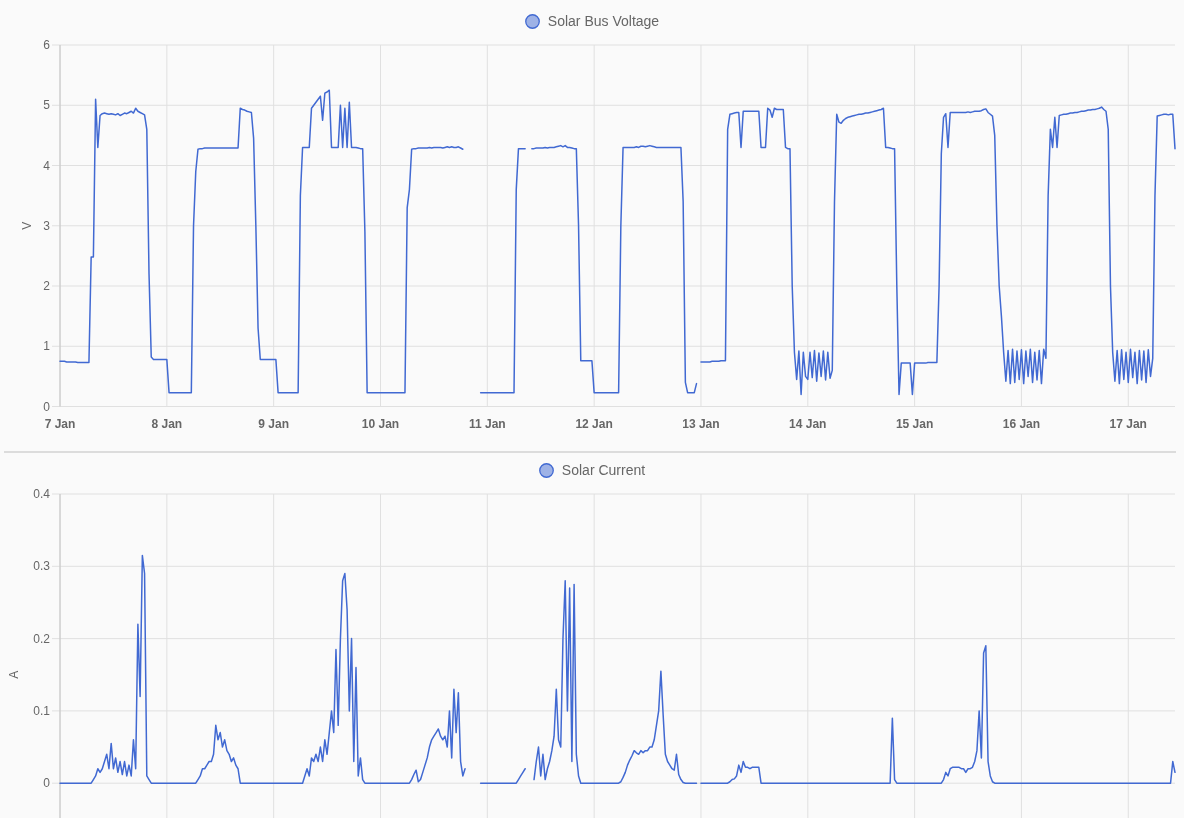  Describe the element at coordinates (46, 165) in the screenshot. I see `y-tick-label: 4` at that location.